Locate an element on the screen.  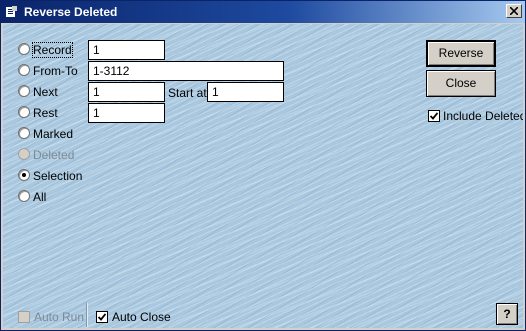
radio-deleted-button is located at coordinates (24, 154).